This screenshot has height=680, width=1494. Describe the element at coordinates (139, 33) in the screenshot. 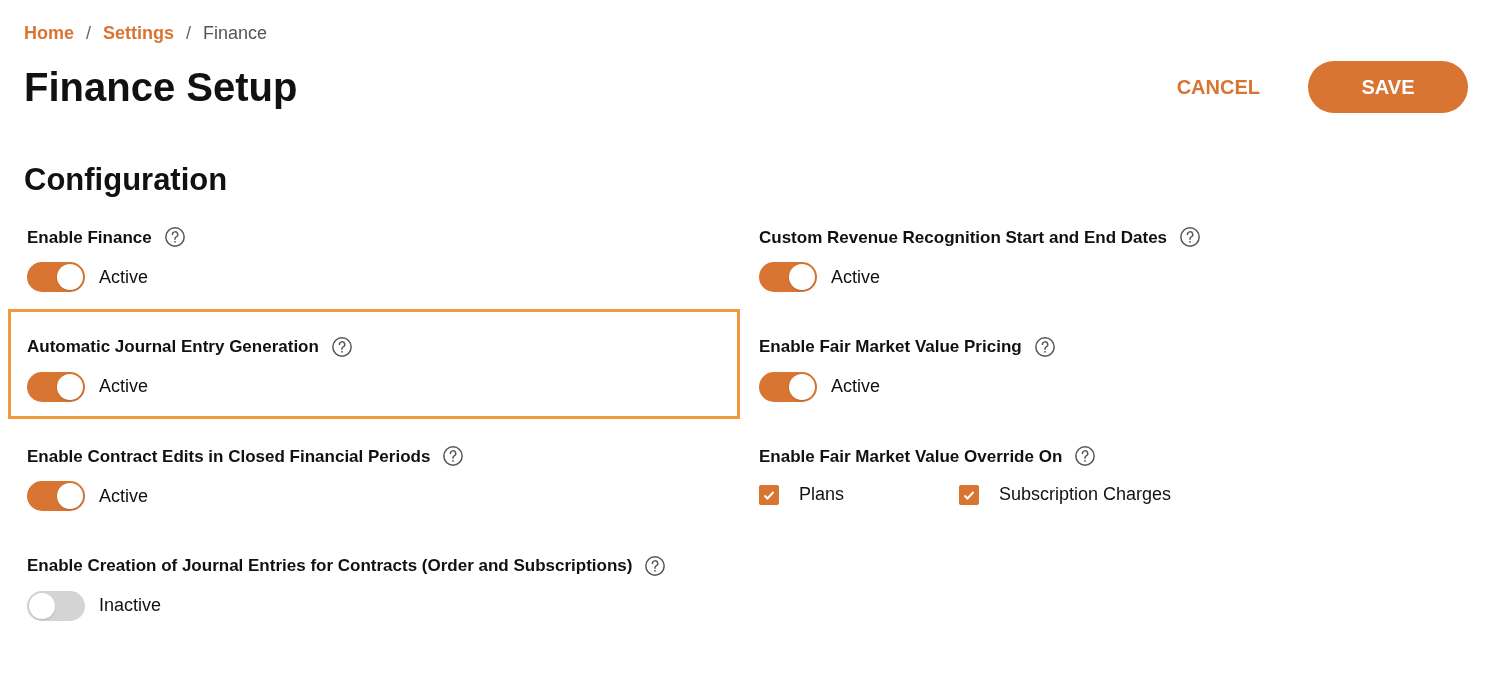

I see `breadcrumb-link: Settings` at that location.